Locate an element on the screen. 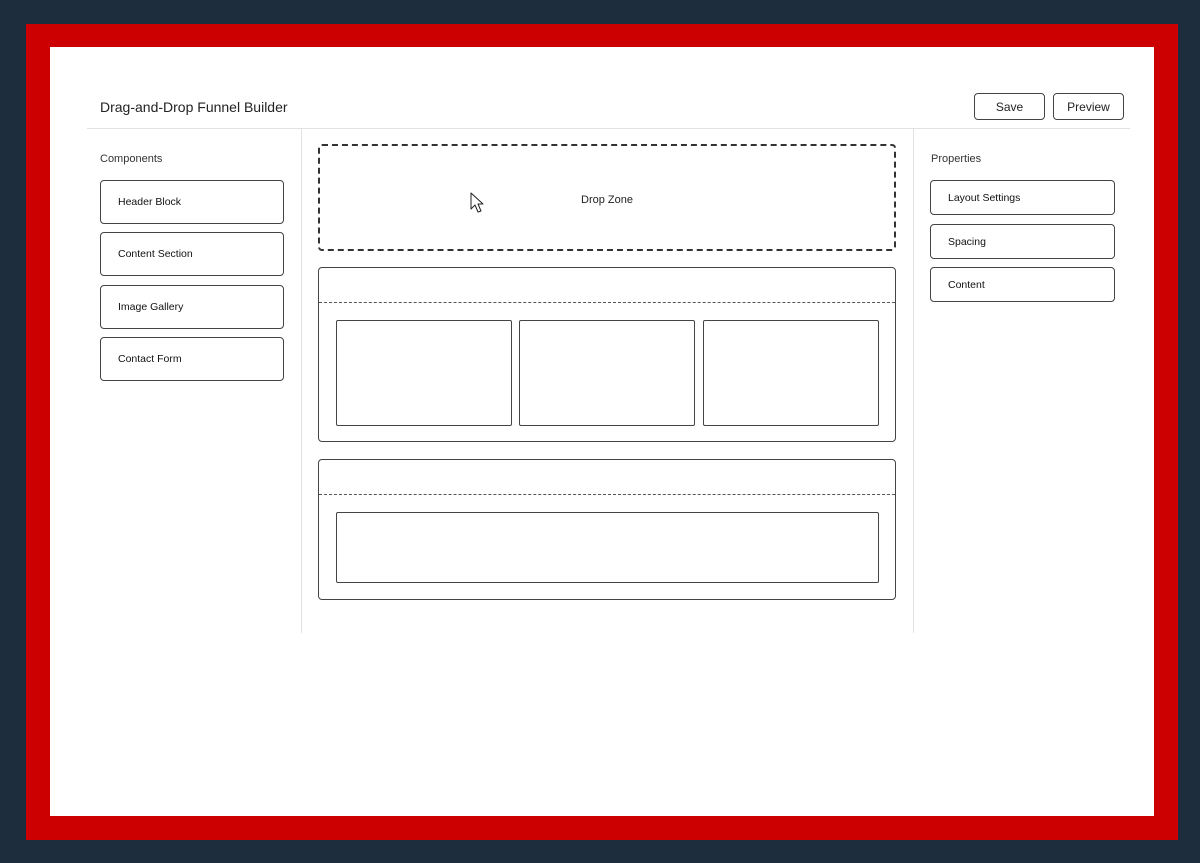 The width and height of the screenshot is (1200, 863). page-title: Drag-and-Drop Funnel Builder is located at coordinates (194, 107).